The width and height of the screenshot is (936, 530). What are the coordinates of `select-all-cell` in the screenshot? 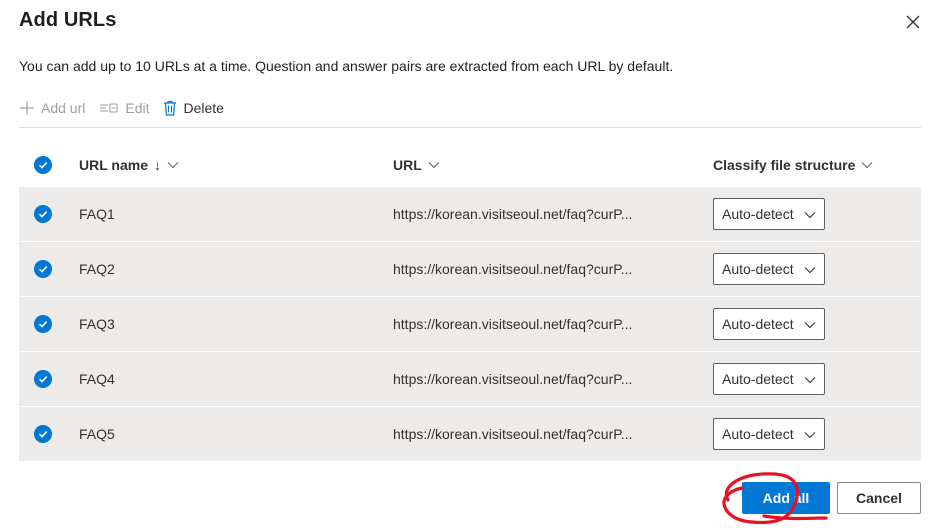 It's located at (49, 164).